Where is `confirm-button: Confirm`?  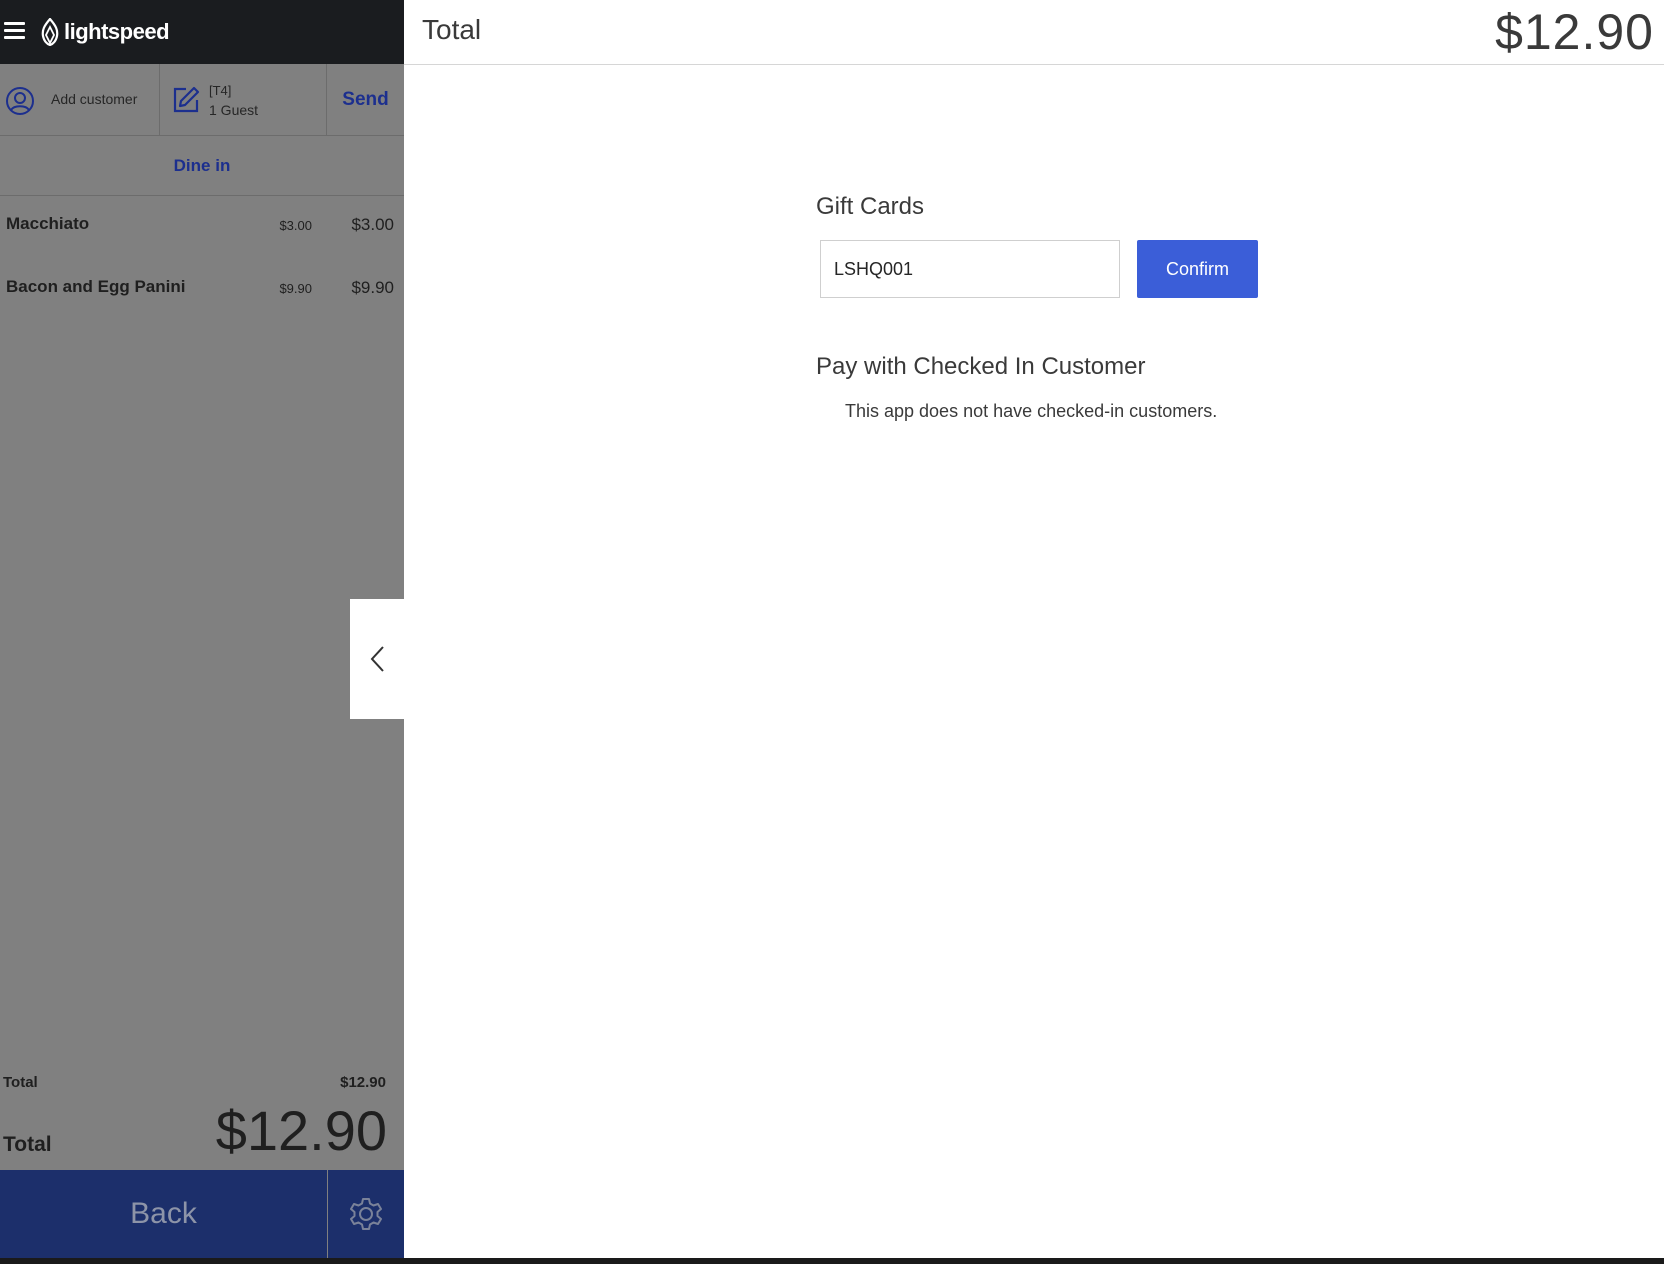
confirm-button: Confirm is located at coordinates (1197, 269).